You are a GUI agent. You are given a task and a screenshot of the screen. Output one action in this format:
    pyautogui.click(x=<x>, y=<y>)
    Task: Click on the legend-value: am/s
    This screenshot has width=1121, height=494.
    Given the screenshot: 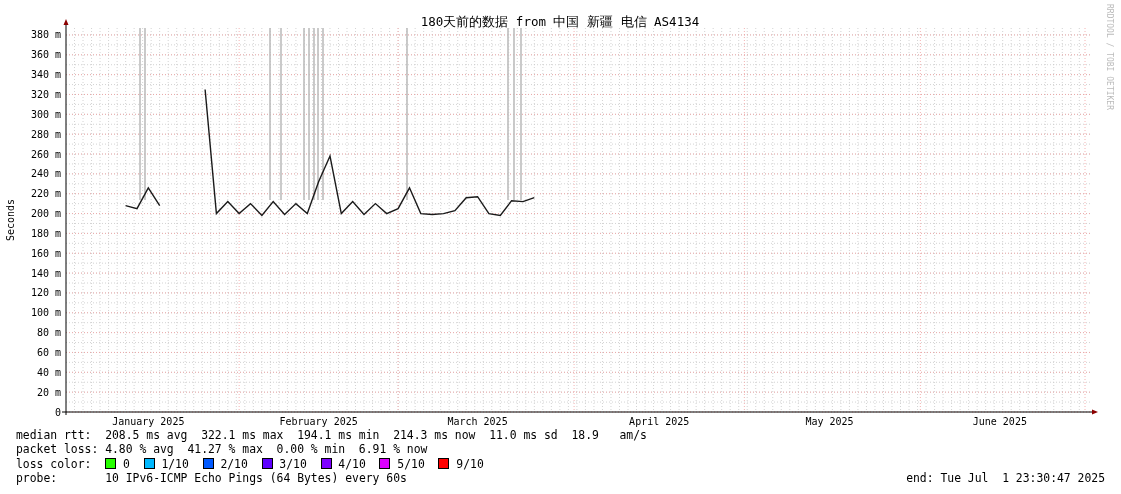 What is the action you would take?
    pyautogui.click(x=633, y=435)
    